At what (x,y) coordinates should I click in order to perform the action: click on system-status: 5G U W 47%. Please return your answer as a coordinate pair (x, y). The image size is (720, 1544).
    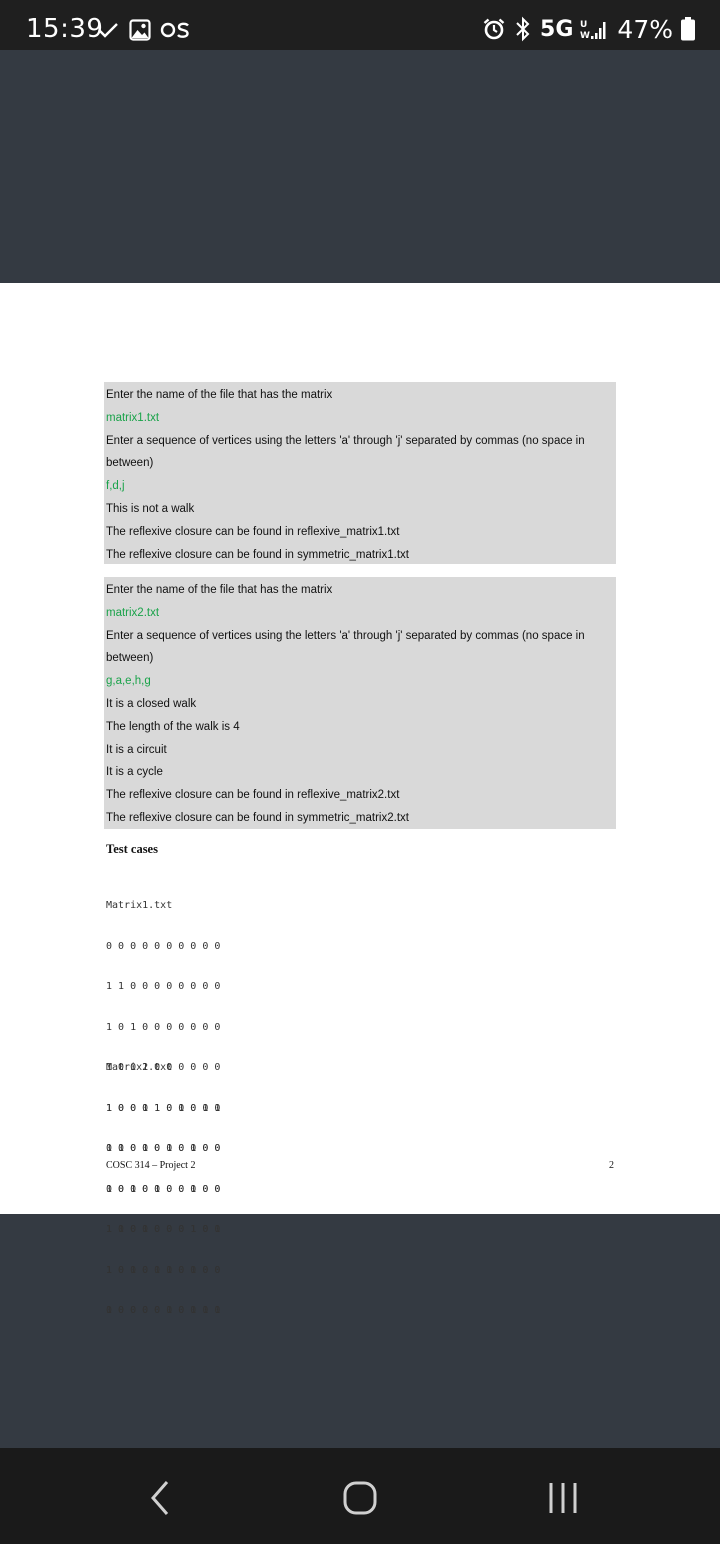
    Looking at the image, I should click on (589, 29).